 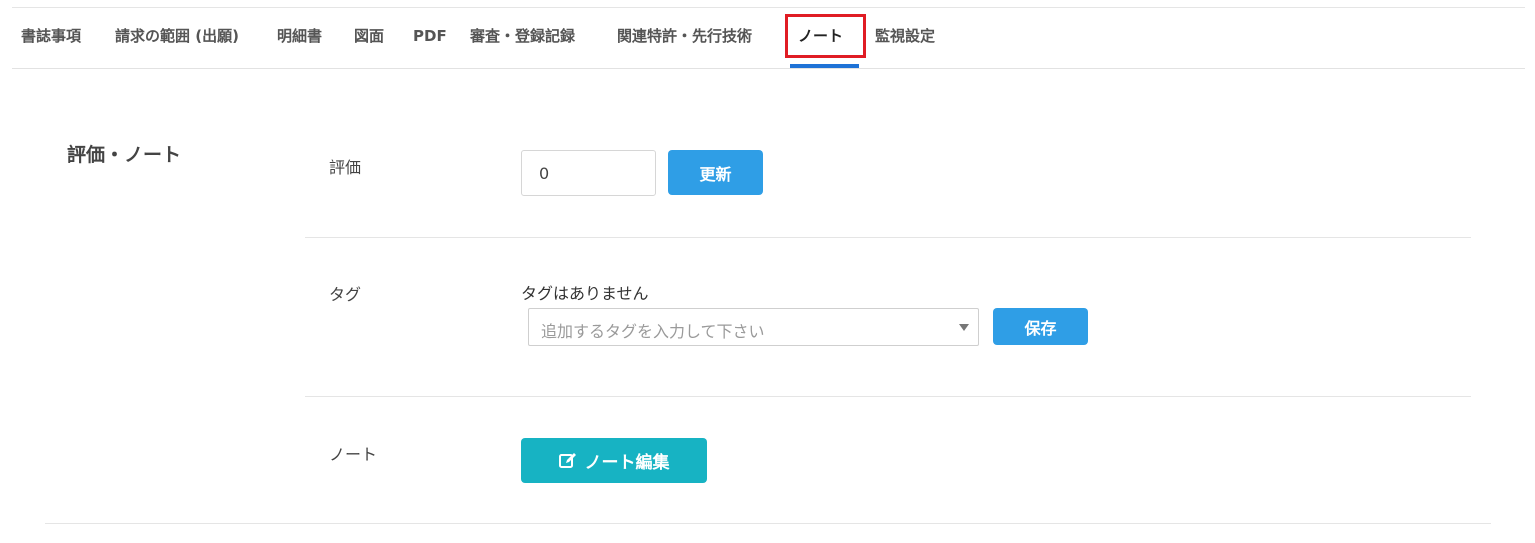 What do you see at coordinates (905, 36) in the screenshot?
I see `tab-monitoring: 監視設定` at bounding box center [905, 36].